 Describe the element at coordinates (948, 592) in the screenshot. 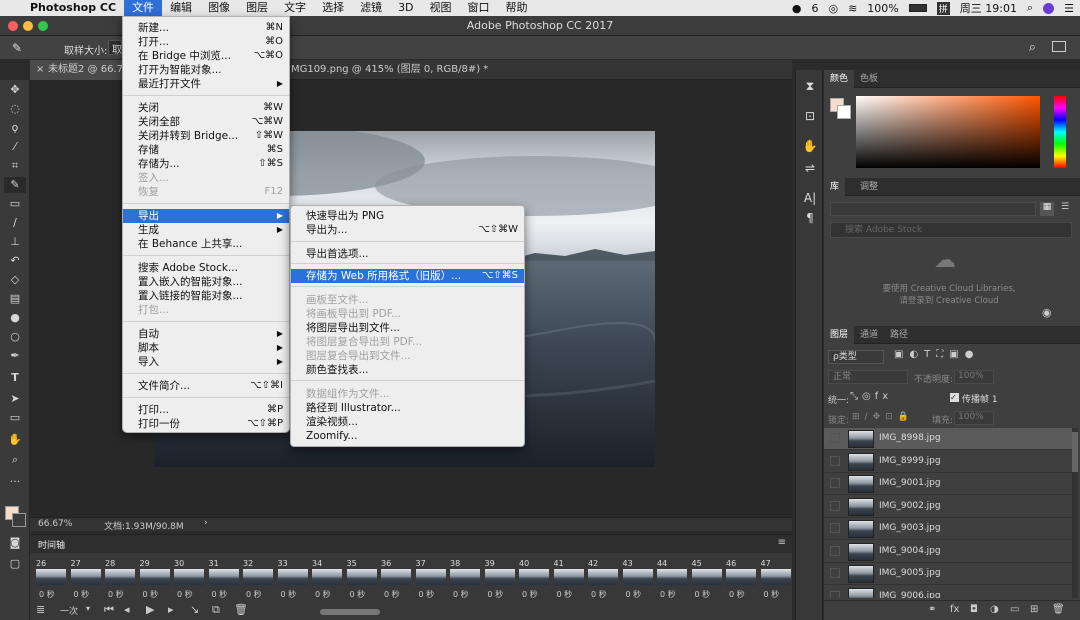

I see `layer-row: IMG_9006.jpg` at that location.